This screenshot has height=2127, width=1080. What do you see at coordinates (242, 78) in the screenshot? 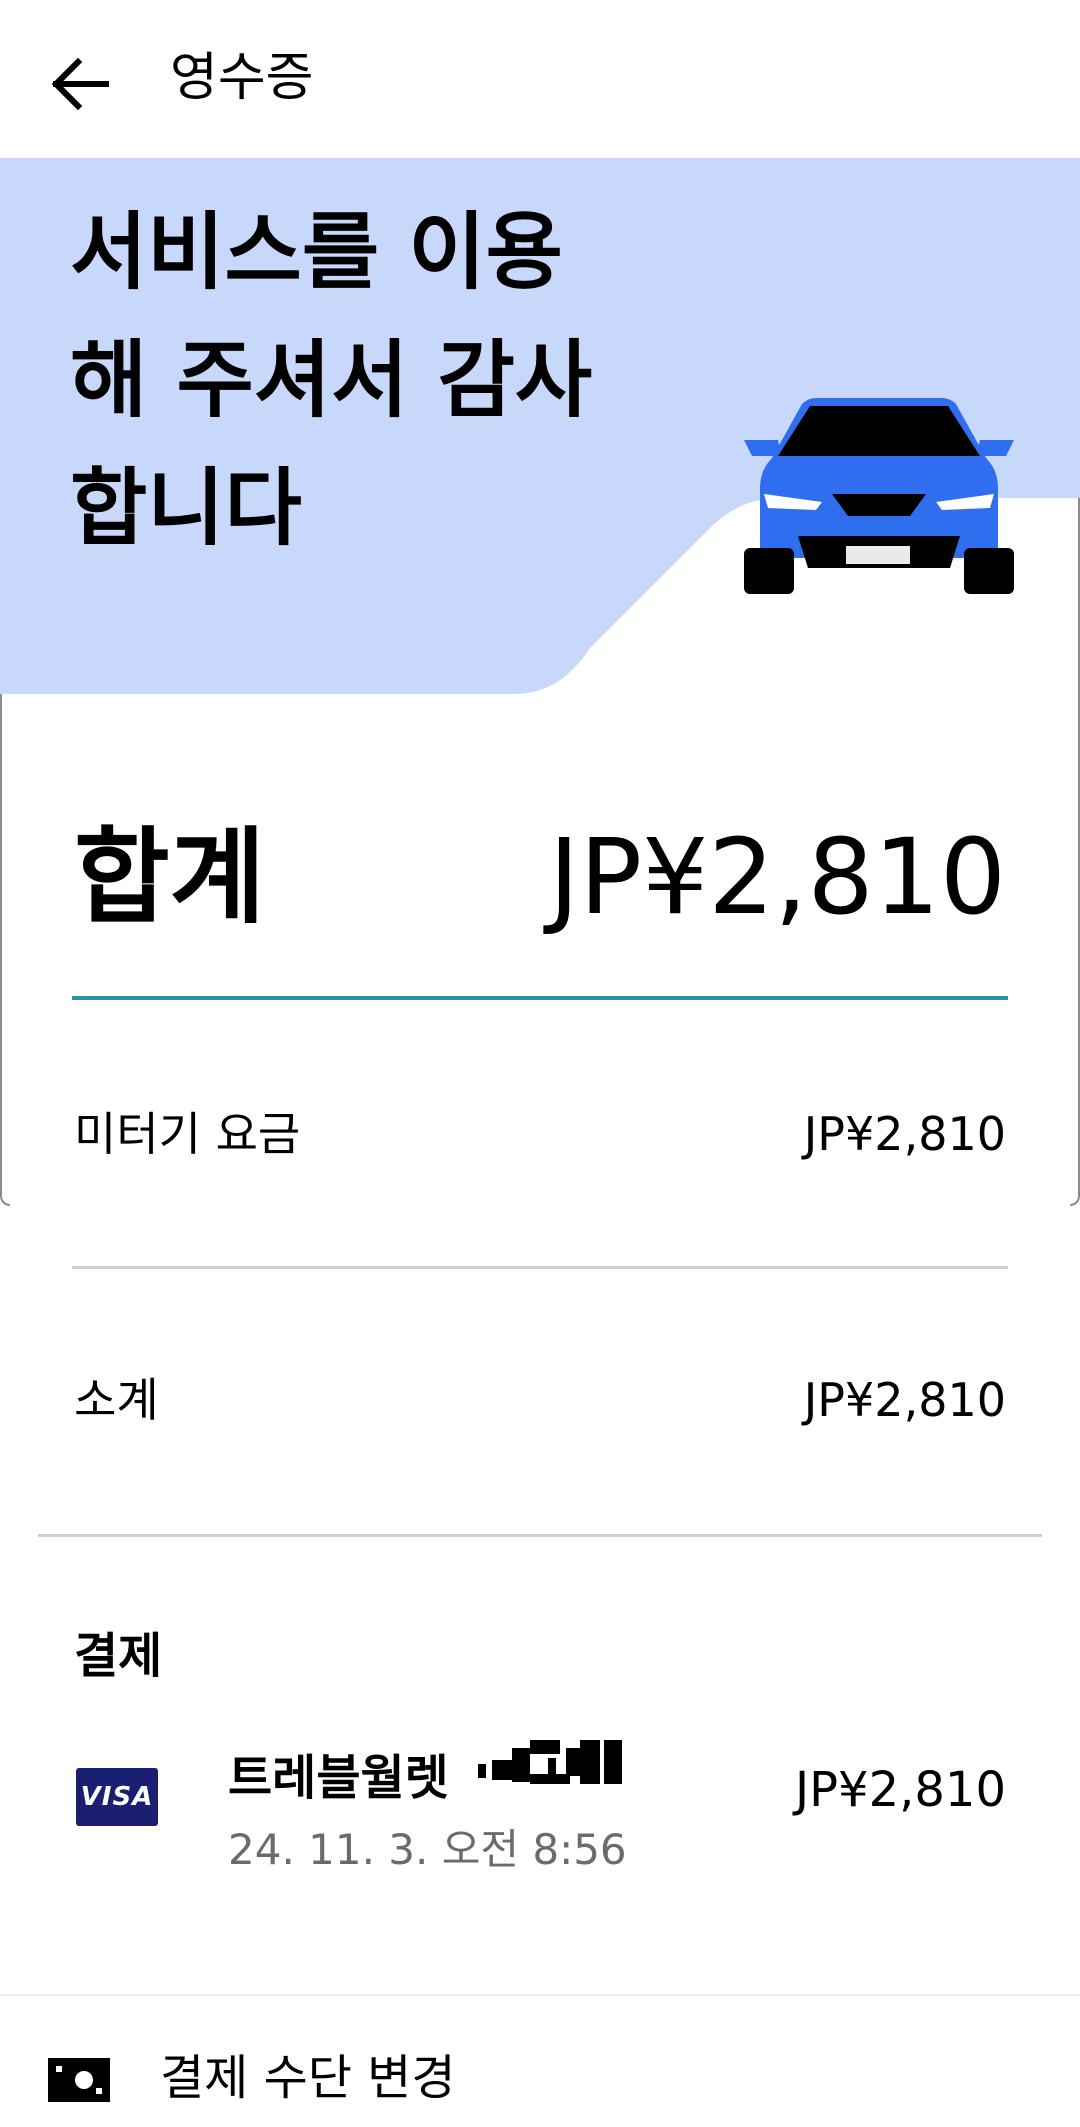
I see `page-title: 영수증` at bounding box center [242, 78].